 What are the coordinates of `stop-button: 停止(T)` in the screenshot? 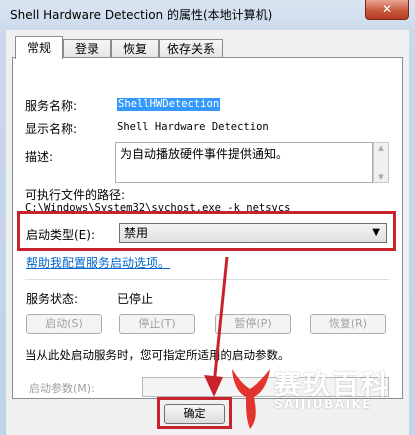 It's located at (157, 324).